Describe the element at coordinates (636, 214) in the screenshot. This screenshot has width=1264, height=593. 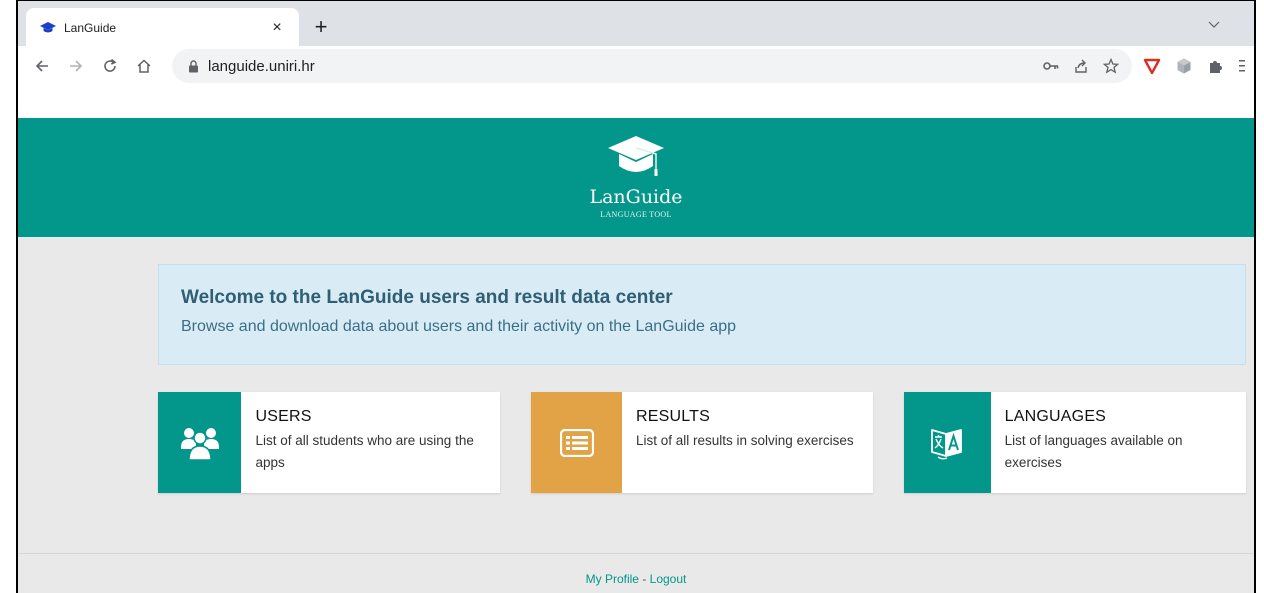
I see `logo-subtitle: LANGUAGE TOOL` at that location.